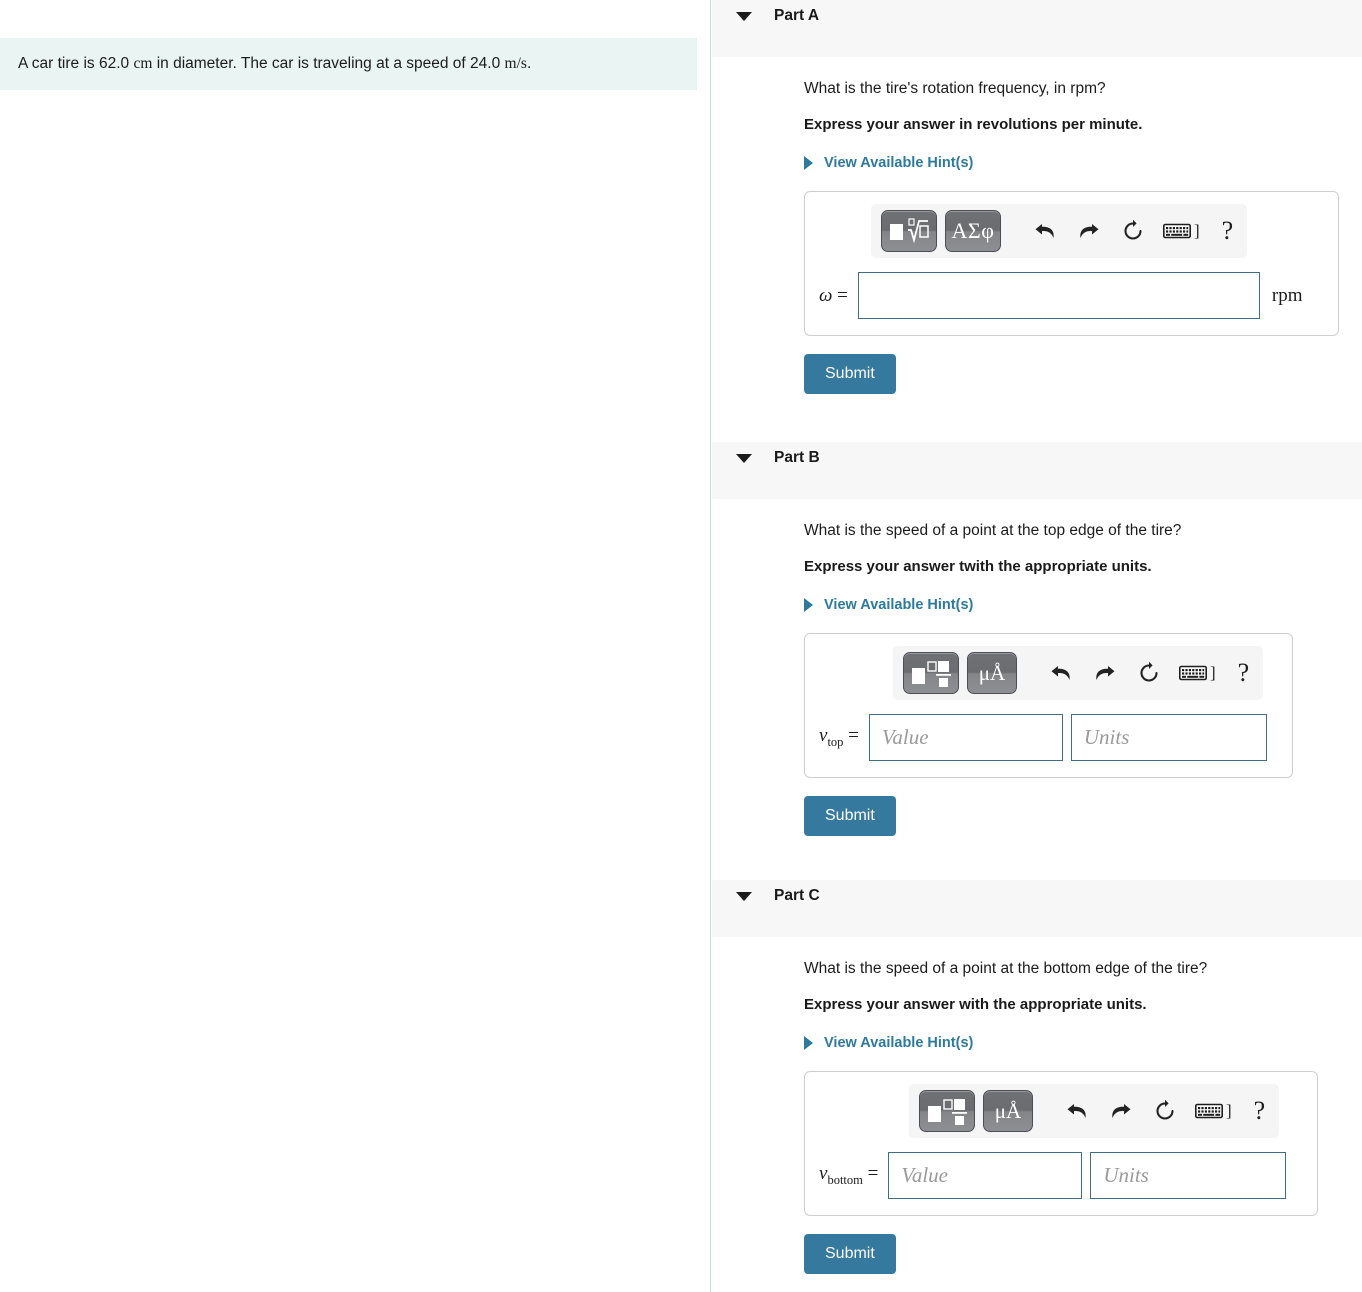 The width and height of the screenshot is (1362, 1292). I want to click on greek-symbols-label-a: ΑΣφ, so click(973, 230).